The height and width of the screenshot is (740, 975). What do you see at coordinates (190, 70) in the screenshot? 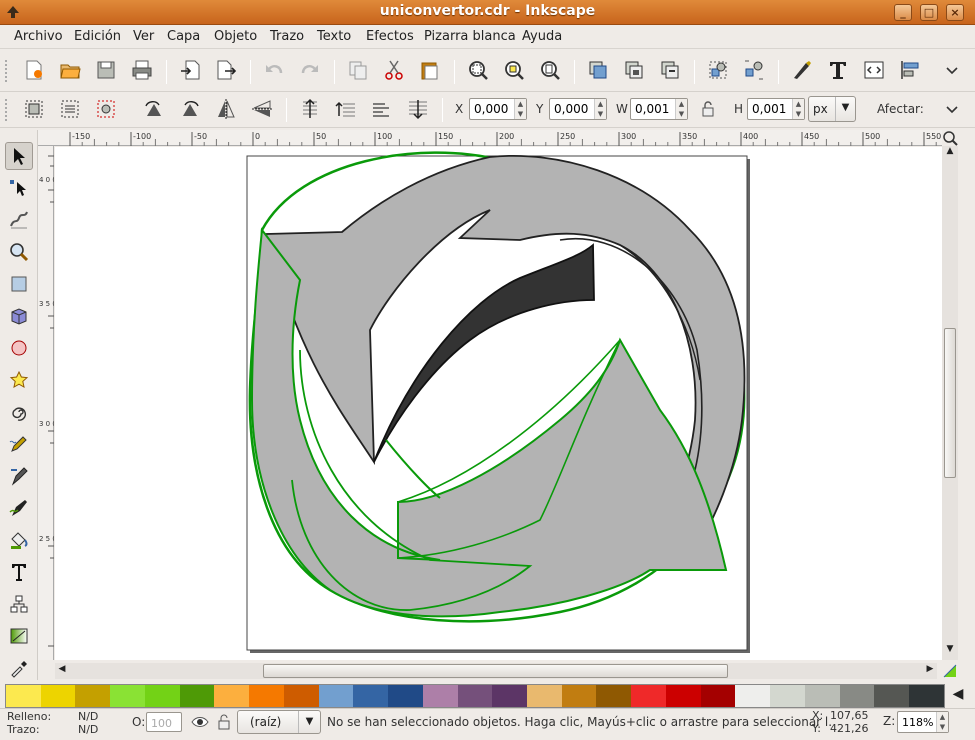
I see `import-icon` at bounding box center [190, 70].